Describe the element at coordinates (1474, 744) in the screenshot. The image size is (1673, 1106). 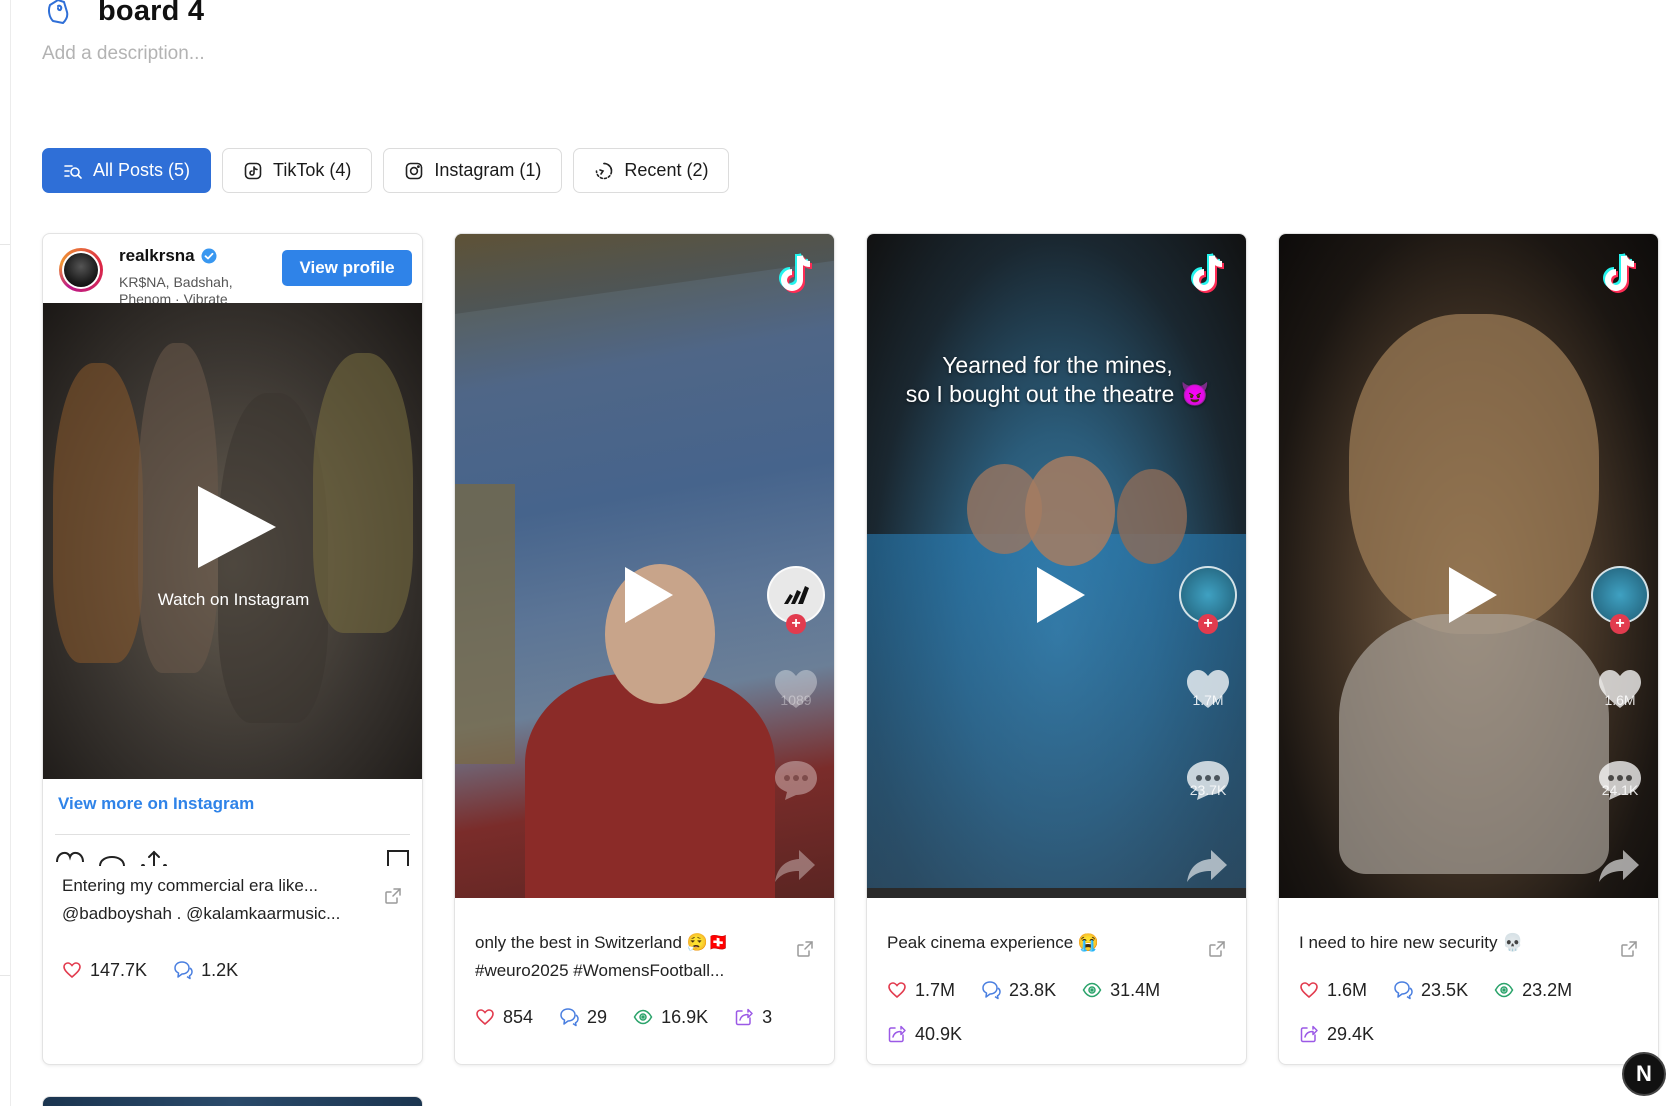
I see `figure-shape` at that location.